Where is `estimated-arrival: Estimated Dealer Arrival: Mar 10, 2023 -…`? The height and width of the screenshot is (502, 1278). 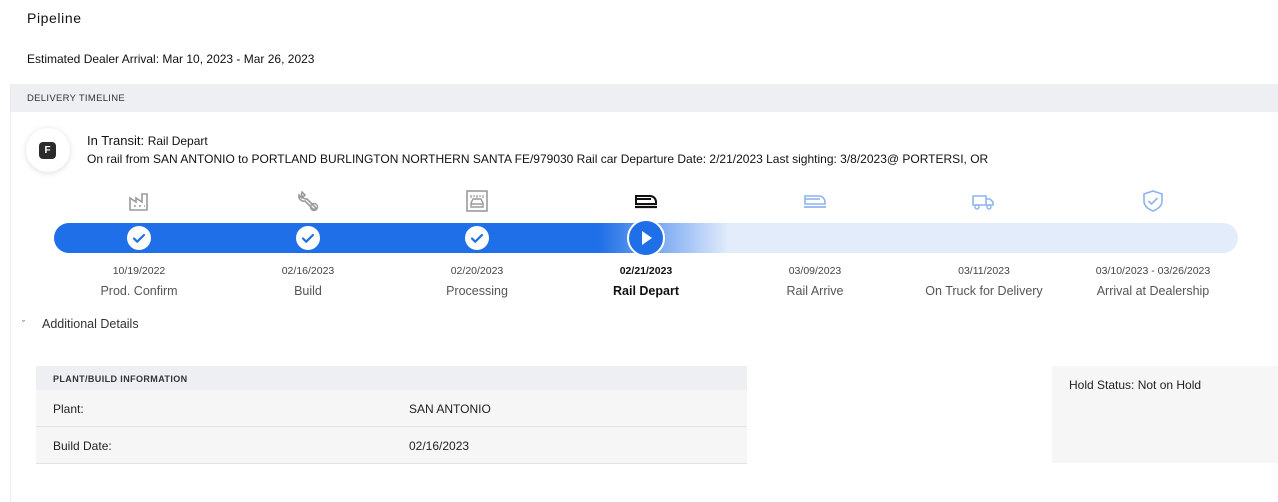
estimated-arrival: Estimated Dealer Arrival: Mar 10, 2023 -… is located at coordinates (171, 59).